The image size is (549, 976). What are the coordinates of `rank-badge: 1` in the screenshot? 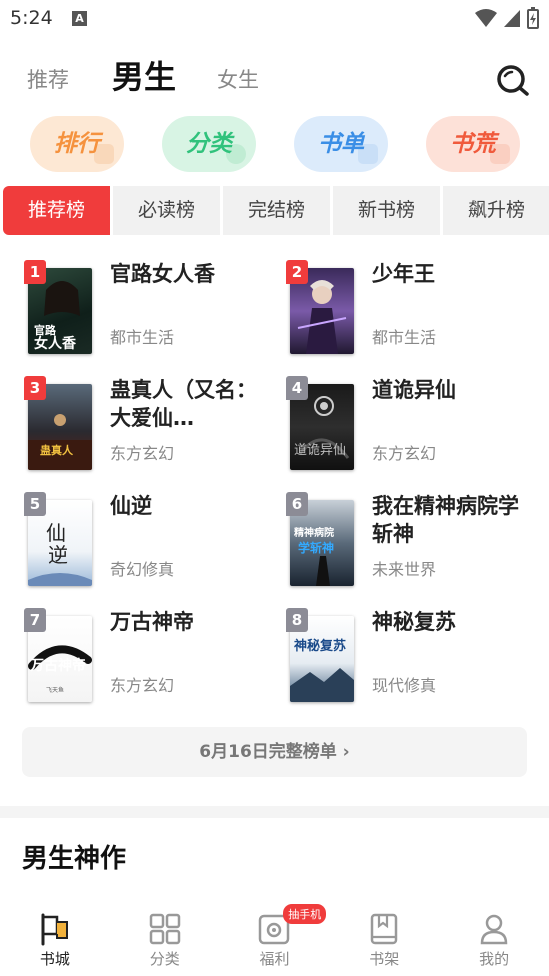 It's located at (35, 272).